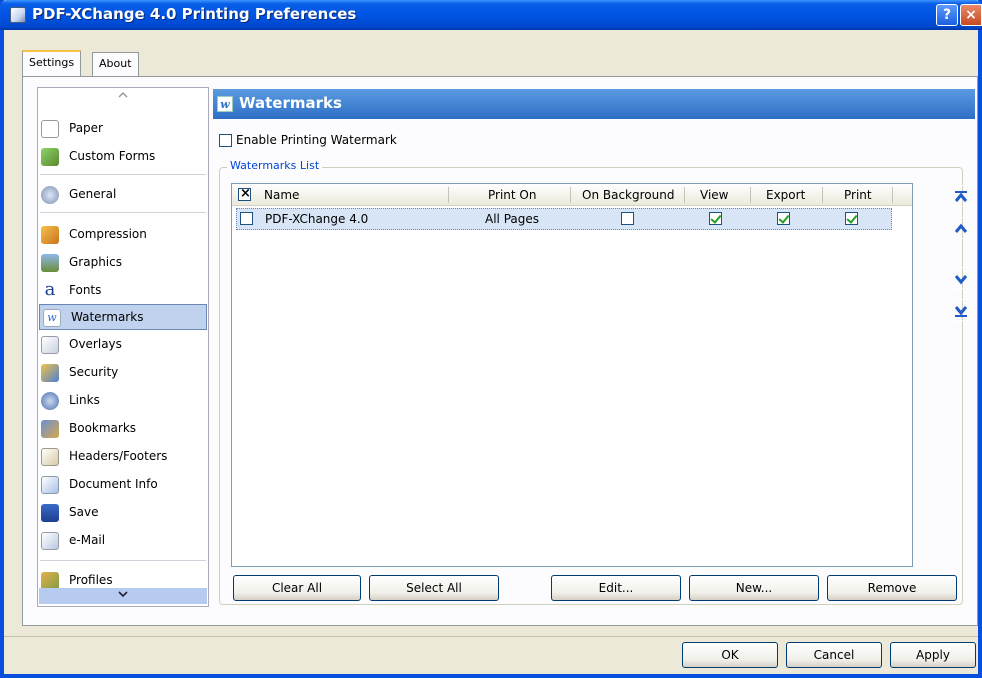  I want to click on save-icon, so click(50, 513).